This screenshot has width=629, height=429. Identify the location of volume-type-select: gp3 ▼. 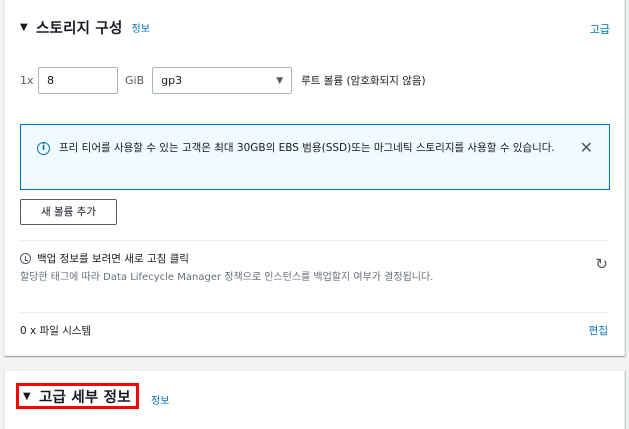
(222, 80).